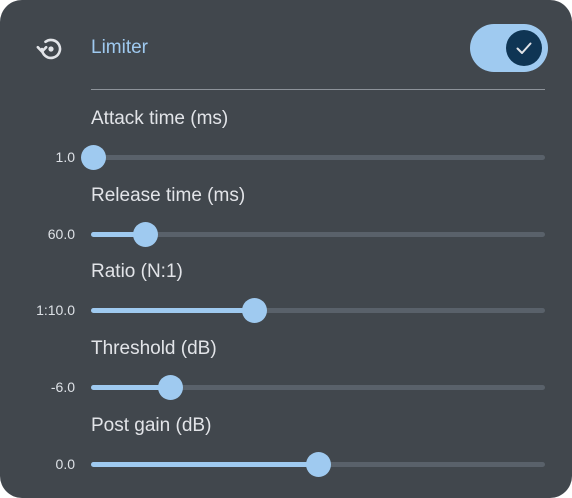 Image resolution: width=572 pixels, height=498 pixels. What do you see at coordinates (65, 157) in the screenshot?
I see `param-value: 1.0` at bounding box center [65, 157].